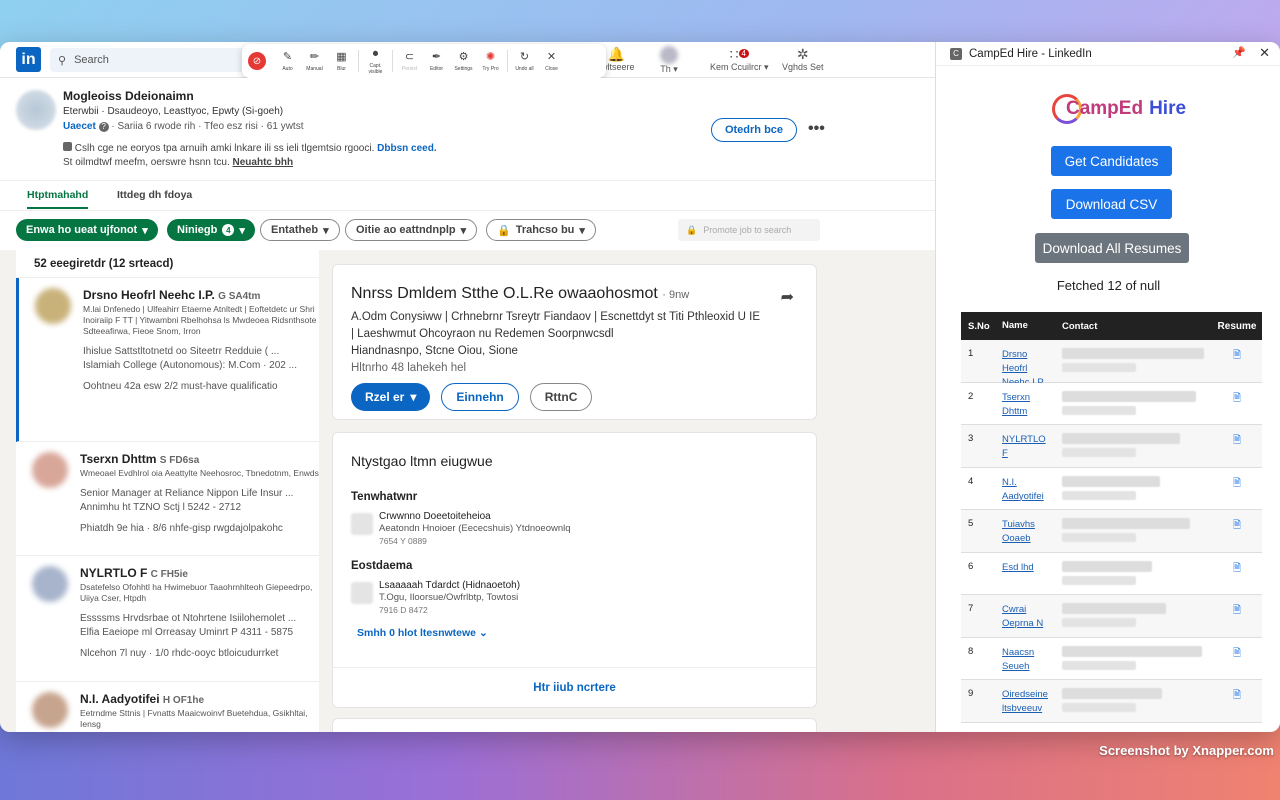 The height and width of the screenshot is (800, 1280). I want to click on secondary-action-button: Einnehn, so click(480, 397).